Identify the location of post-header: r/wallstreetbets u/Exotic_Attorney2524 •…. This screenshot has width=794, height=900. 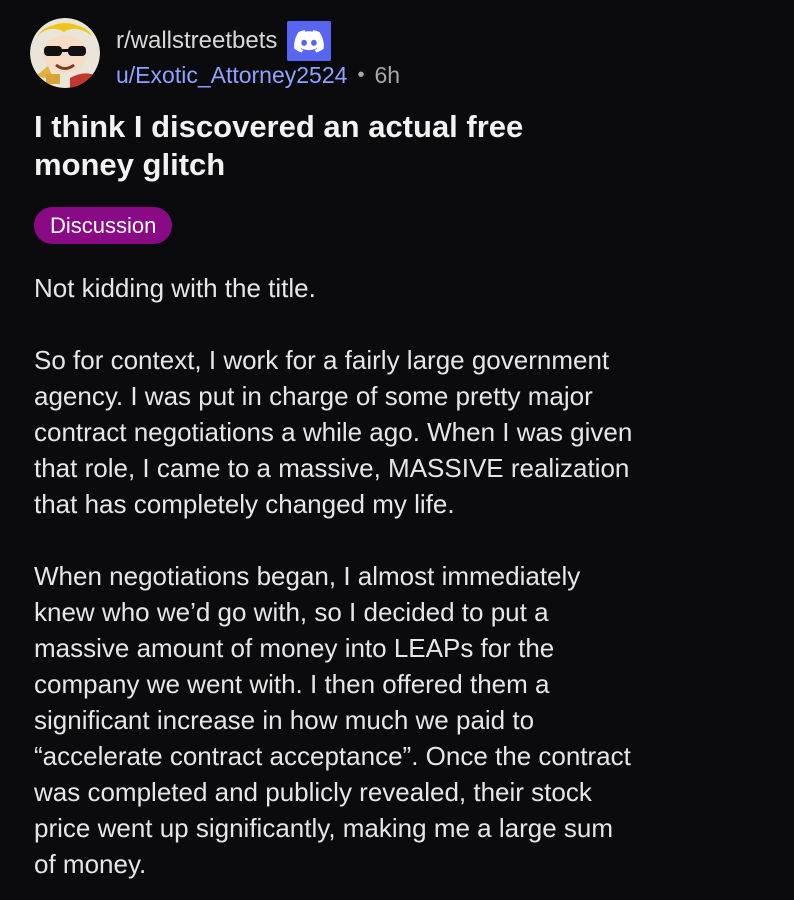
(390, 54).